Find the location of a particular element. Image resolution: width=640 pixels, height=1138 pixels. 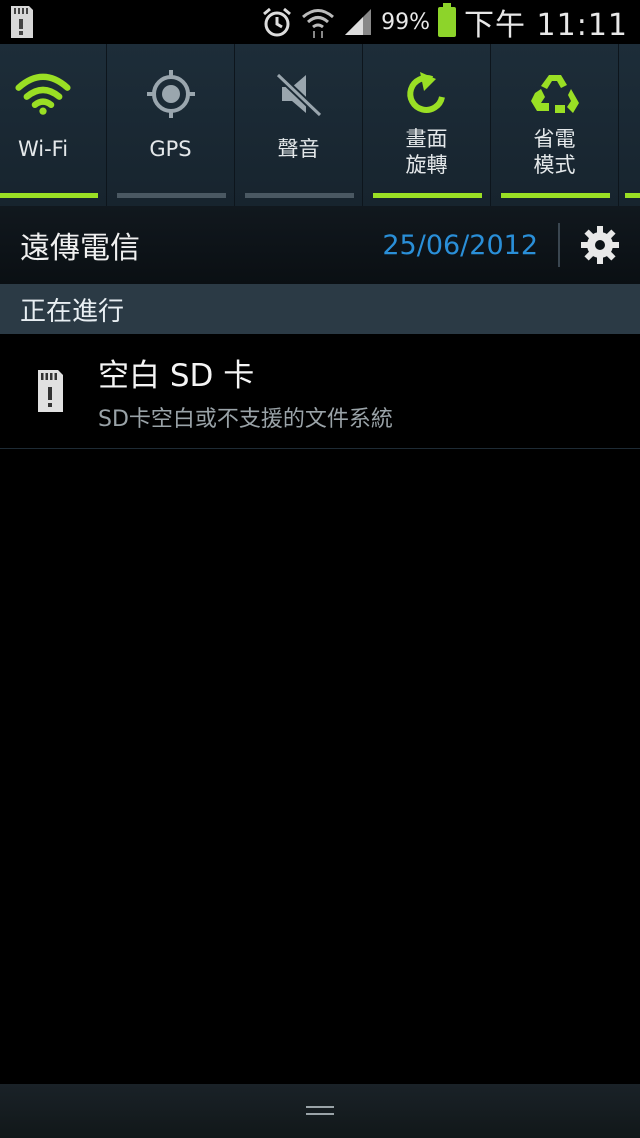

section-title: 正在進行 is located at coordinates (72, 311).